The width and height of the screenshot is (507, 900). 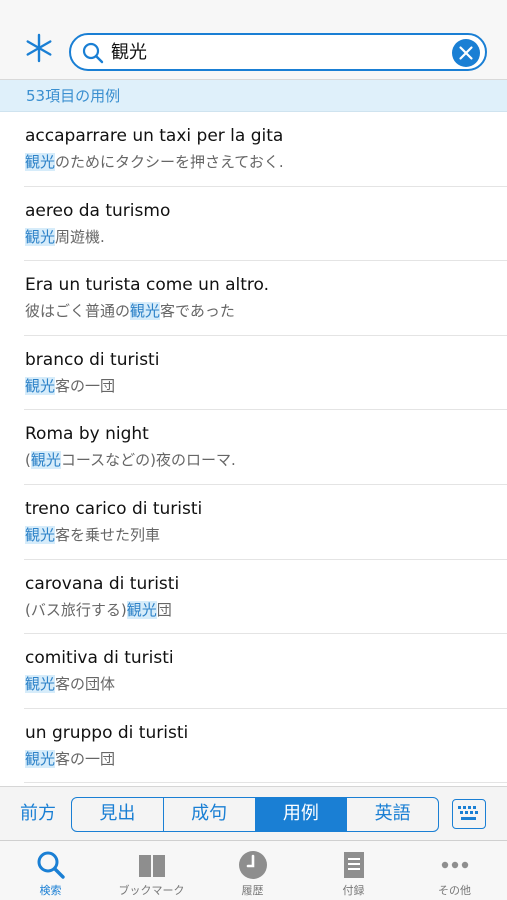 I want to click on result-japanese: 観光のためにタクシーを押さえておく., so click(x=154, y=162).